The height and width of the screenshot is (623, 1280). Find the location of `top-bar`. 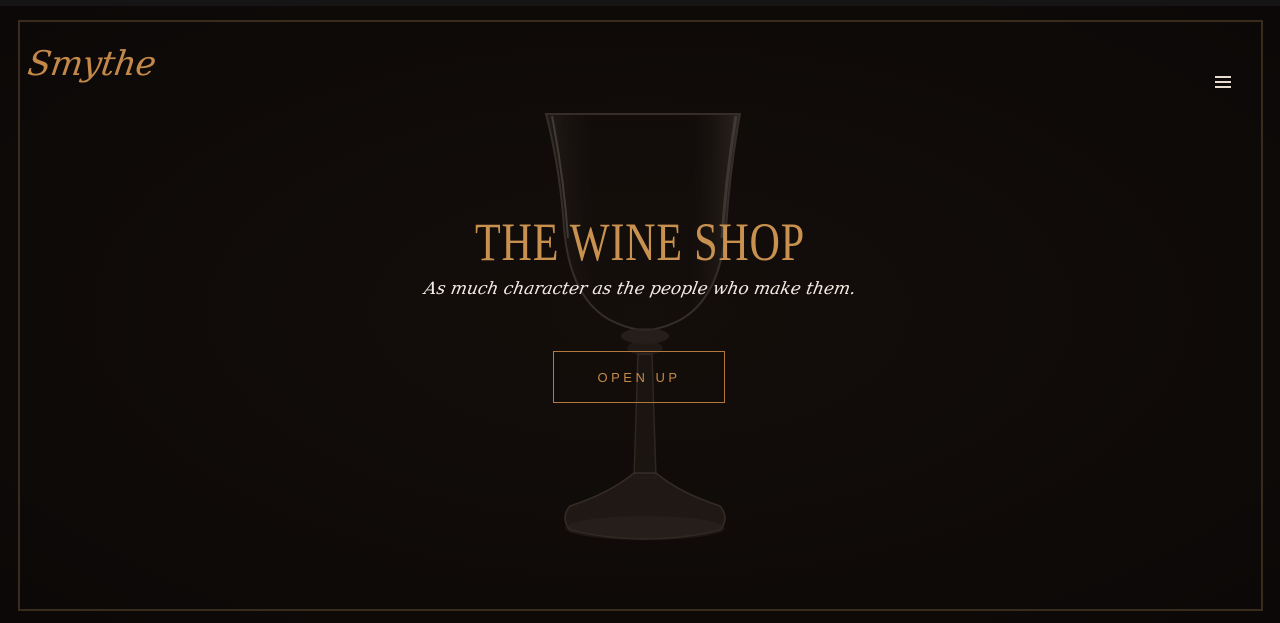

top-bar is located at coordinates (640, 3).